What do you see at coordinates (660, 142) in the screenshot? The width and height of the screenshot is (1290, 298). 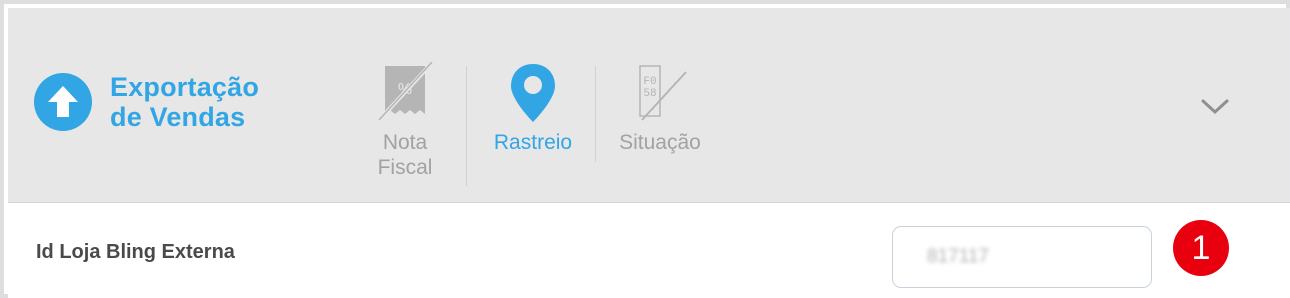 I see `step-label-situacao: Situação` at bounding box center [660, 142].